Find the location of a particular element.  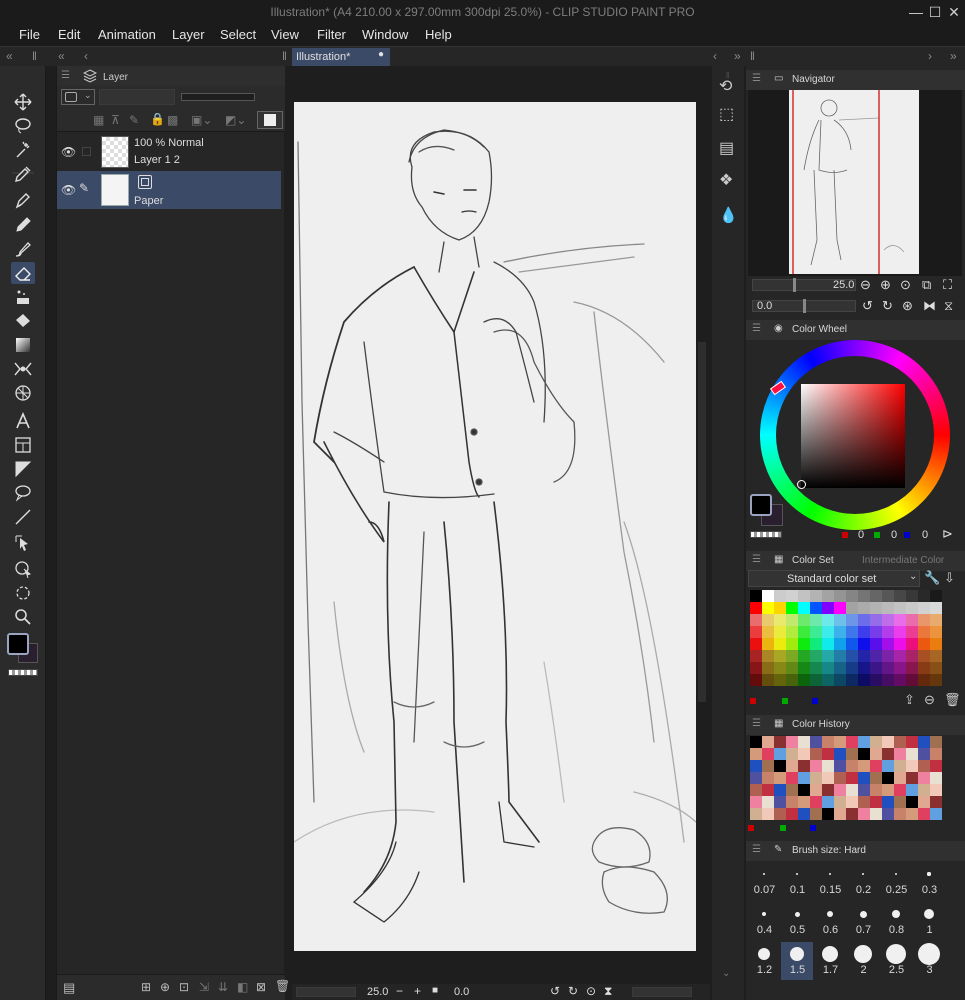

brush-size-preset: 1.5 is located at coordinates (797, 961).